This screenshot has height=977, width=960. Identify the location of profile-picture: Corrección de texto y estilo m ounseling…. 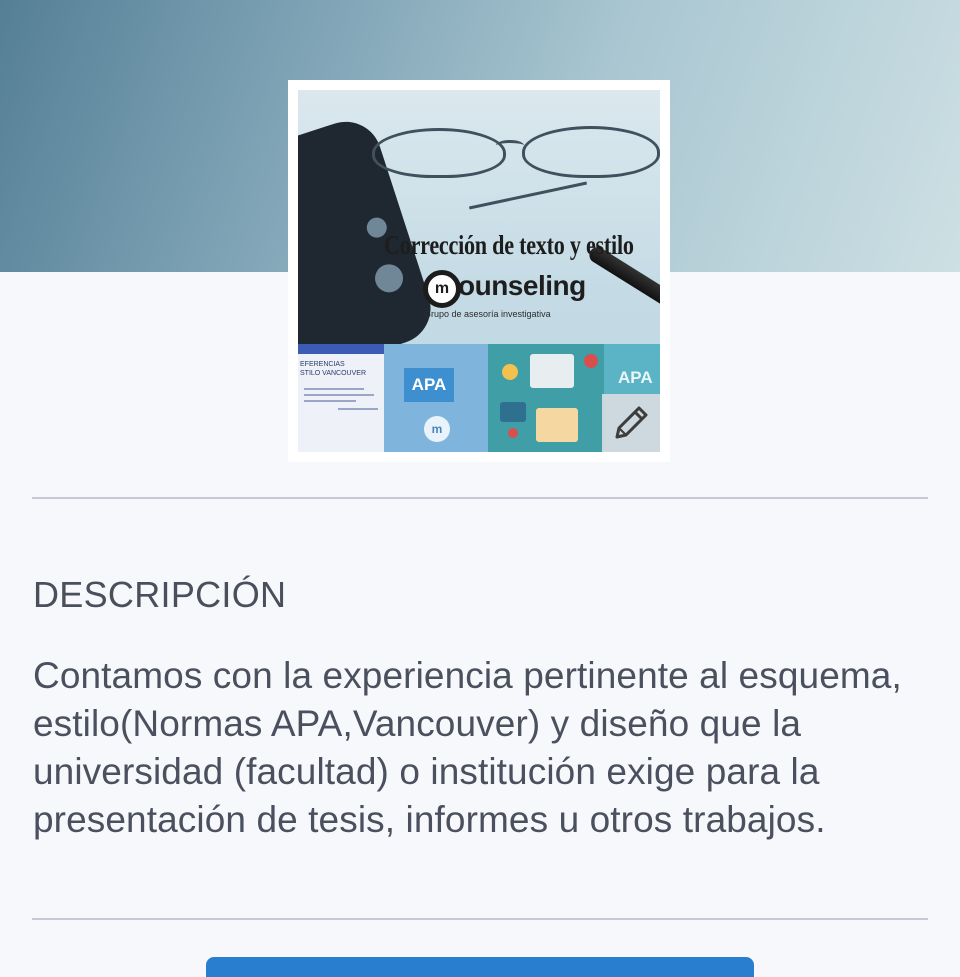
(479, 271).